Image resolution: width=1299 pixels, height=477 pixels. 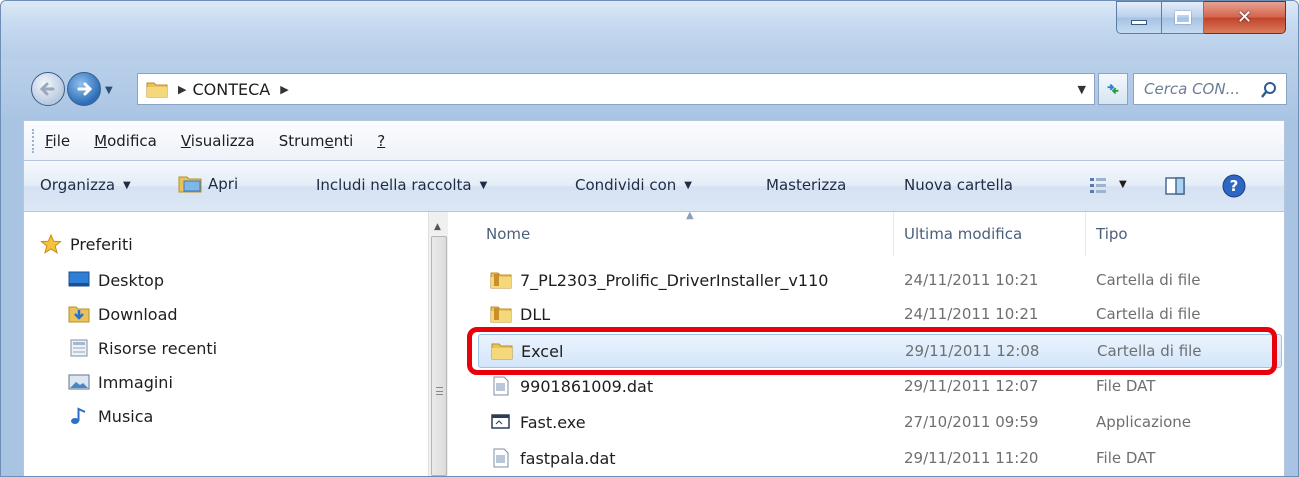 What do you see at coordinates (1123, 184) in the screenshot?
I see `view-options-chevron-icon: ▼` at bounding box center [1123, 184].